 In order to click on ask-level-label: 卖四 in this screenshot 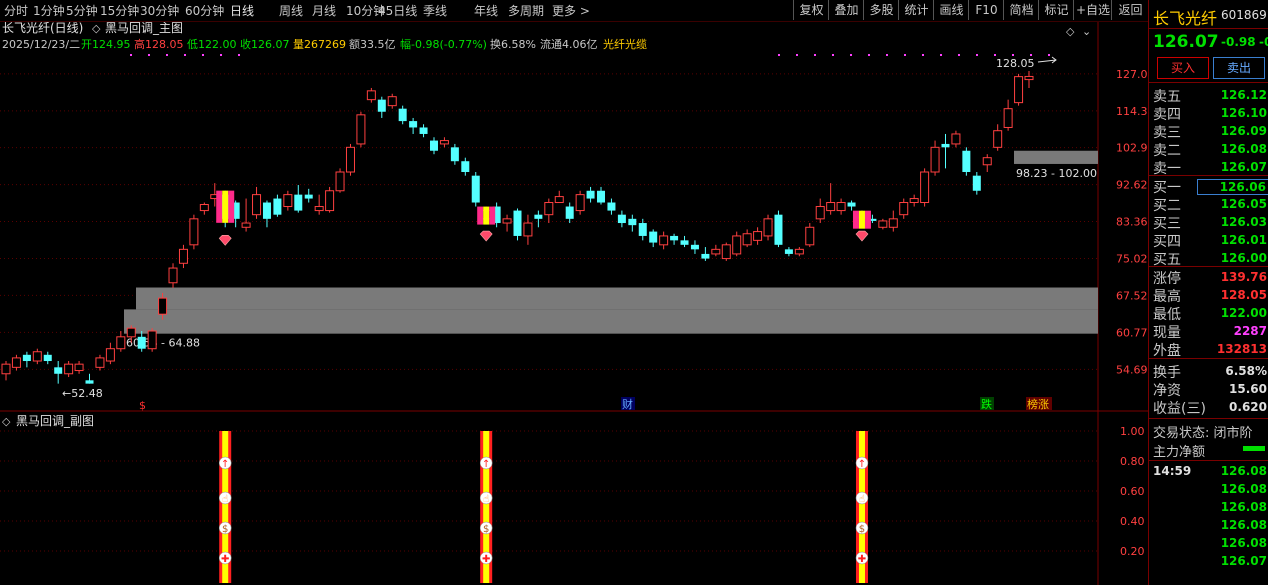, I will do `click(1167, 115)`.